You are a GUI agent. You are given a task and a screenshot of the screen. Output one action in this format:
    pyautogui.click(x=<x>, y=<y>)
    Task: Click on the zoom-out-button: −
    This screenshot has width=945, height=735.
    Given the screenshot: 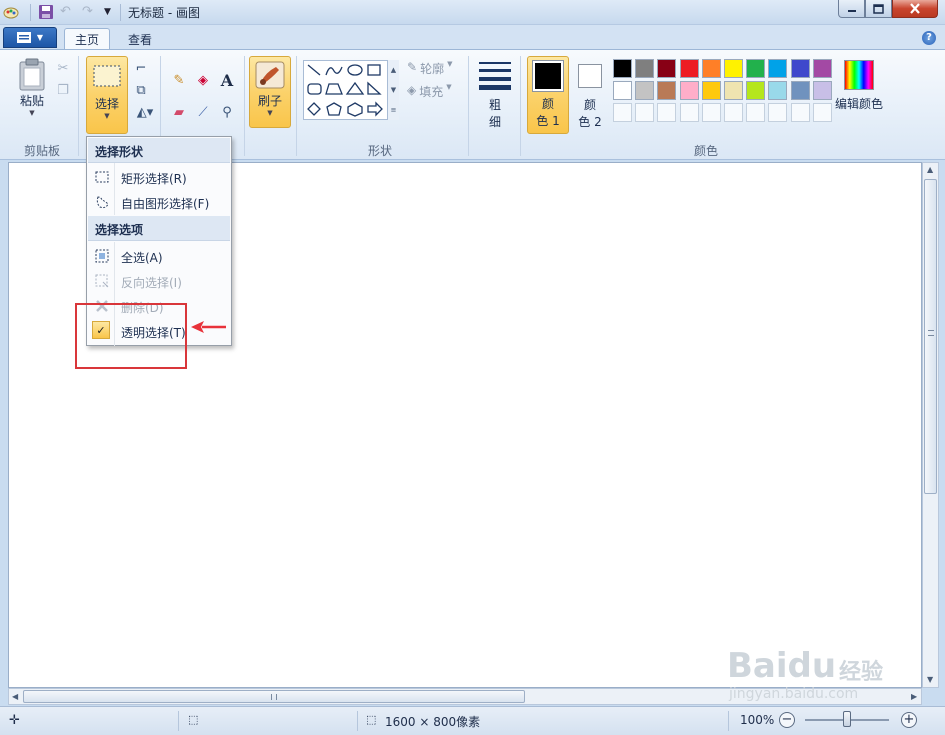 What is the action you would take?
    pyautogui.click(x=787, y=720)
    